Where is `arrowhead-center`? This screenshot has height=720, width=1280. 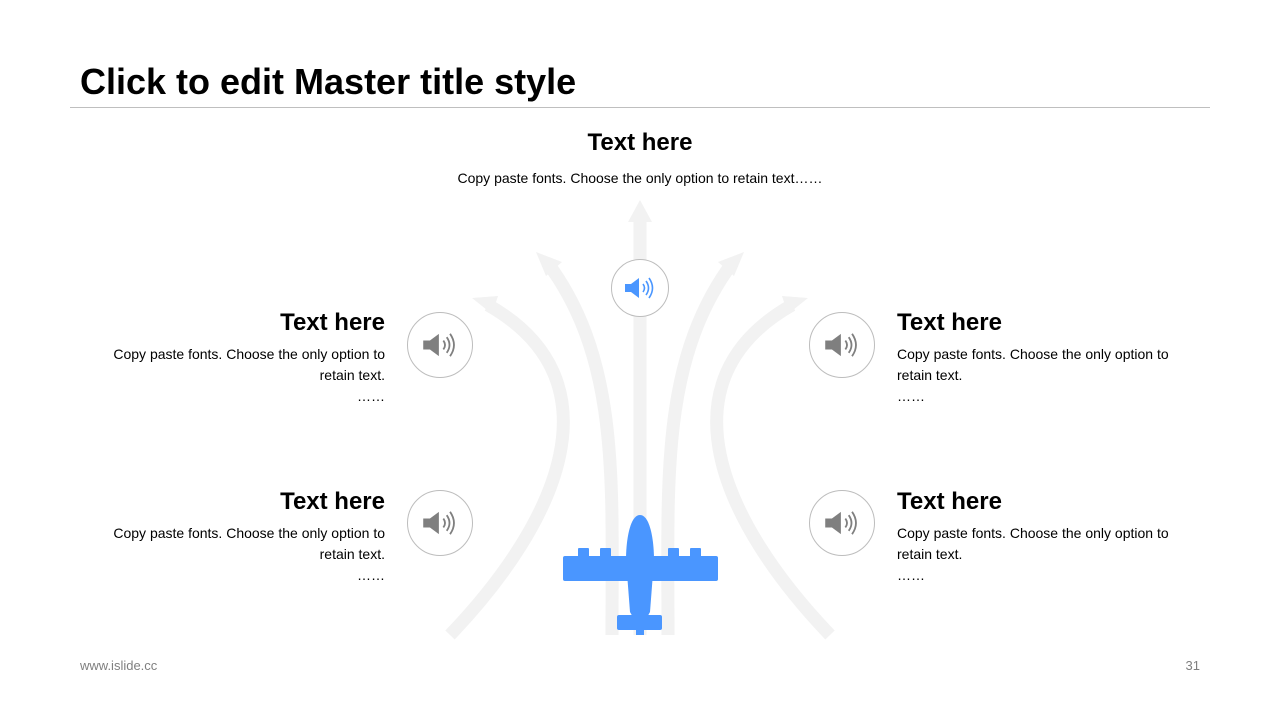 arrowhead-center is located at coordinates (640, 211).